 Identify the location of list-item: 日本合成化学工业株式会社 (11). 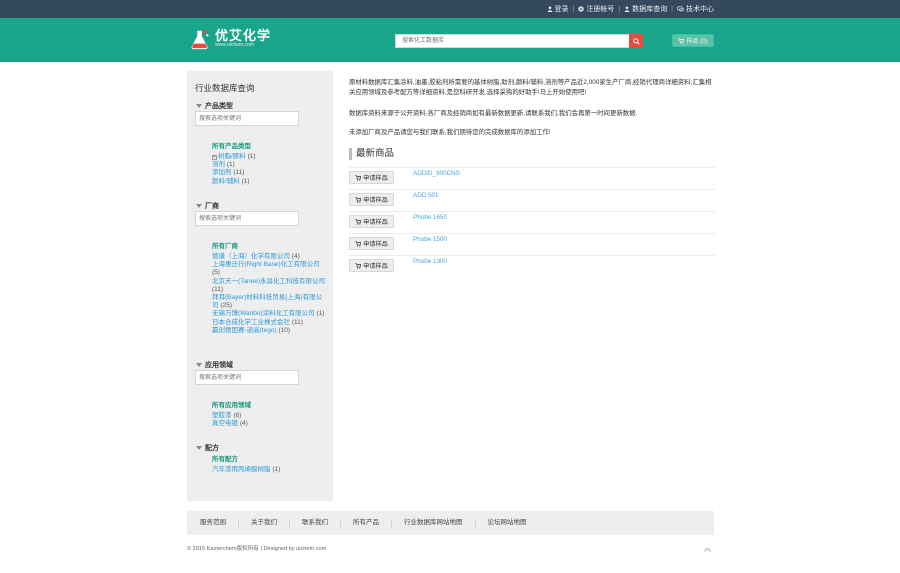
(269, 323).